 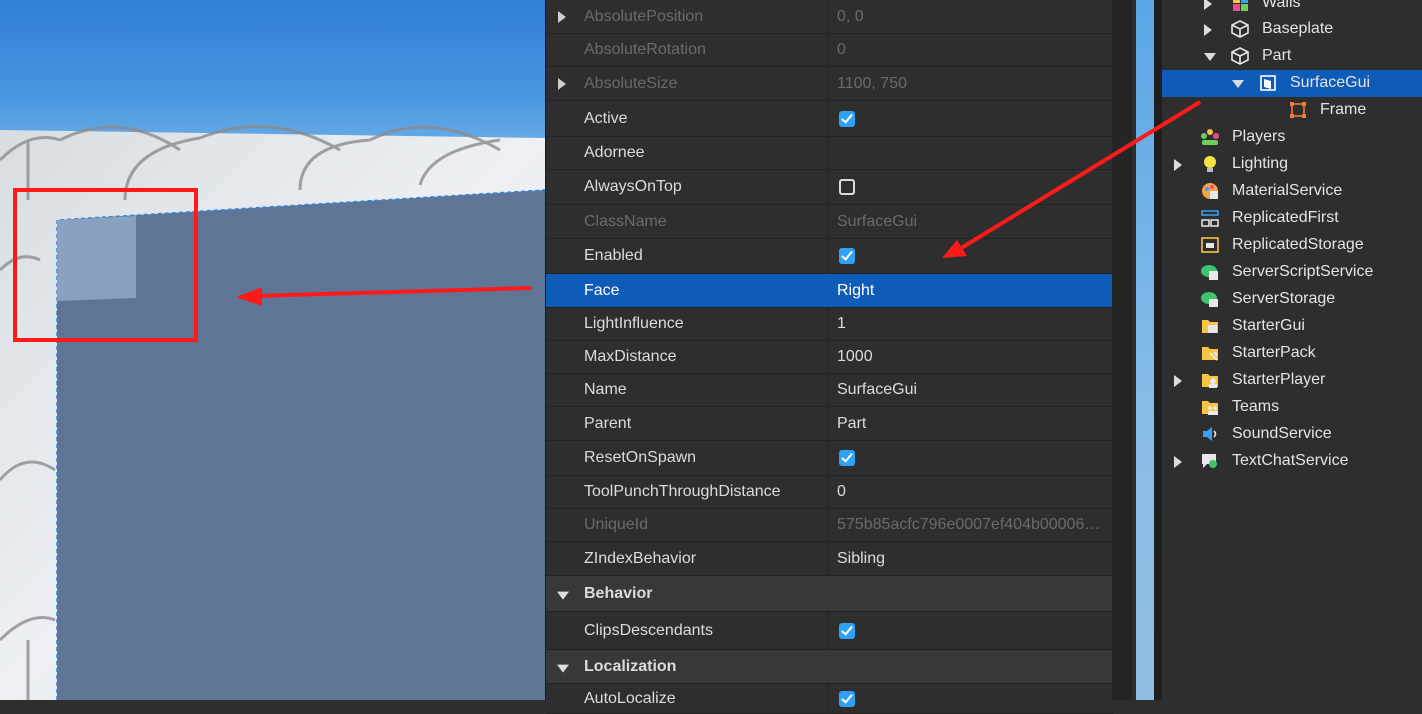 I want to click on properties-scrollbar, so click(x=1122, y=350).